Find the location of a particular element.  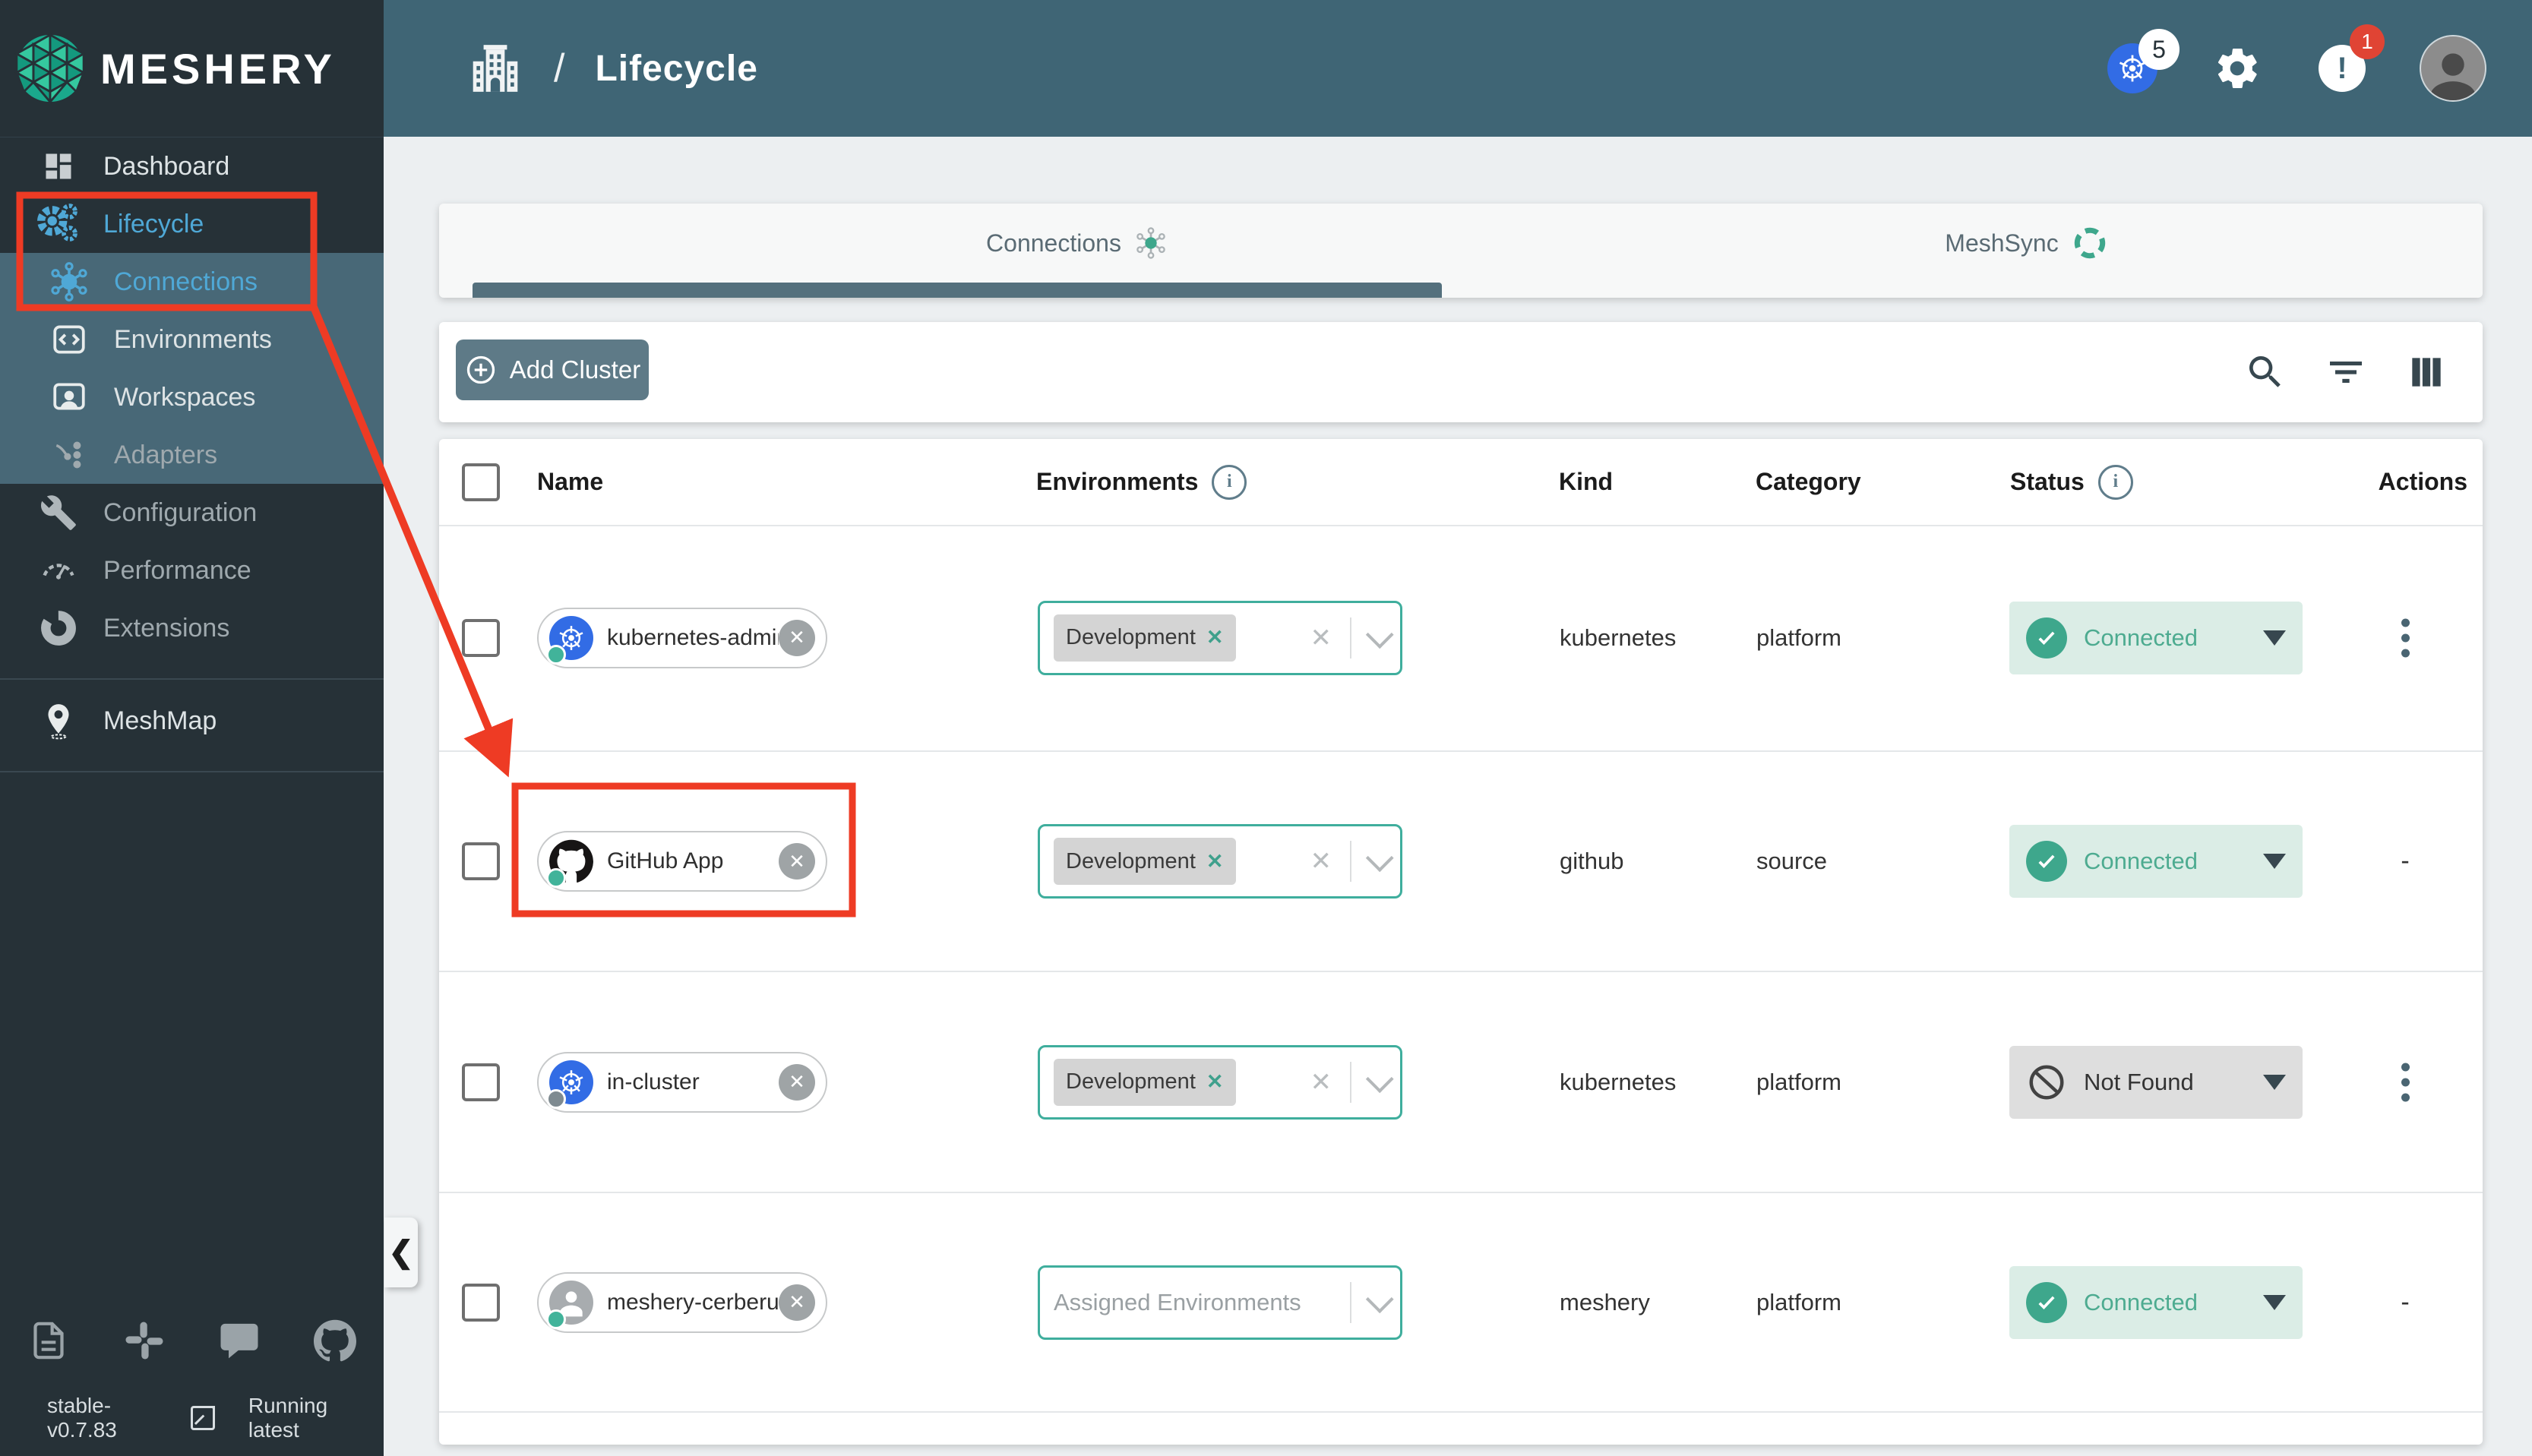

user-avatar is located at coordinates (2453, 68).